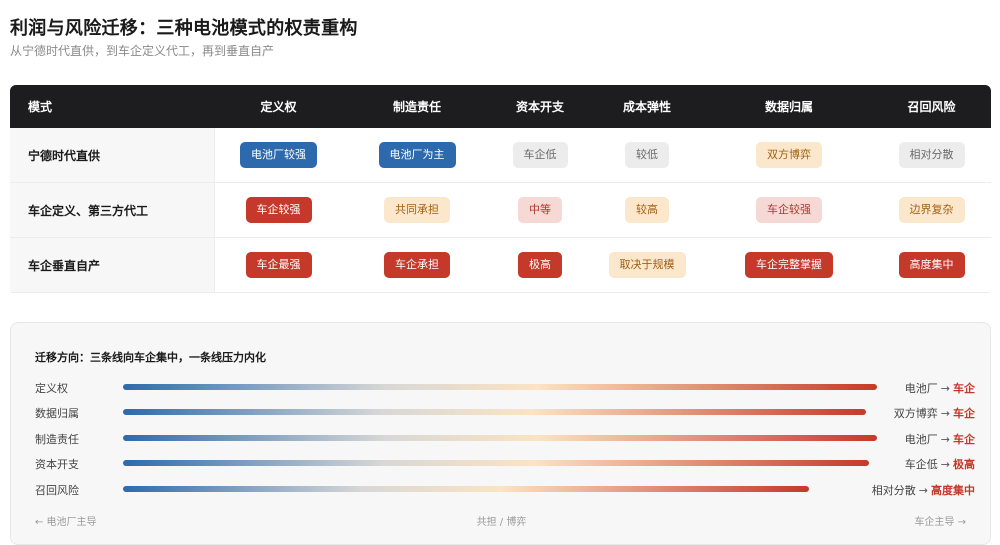 Image resolution: width=1000 pixels, height=545 pixels. What do you see at coordinates (964, 464) in the screenshot?
I see `migration-to: 极高` at bounding box center [964, 464].